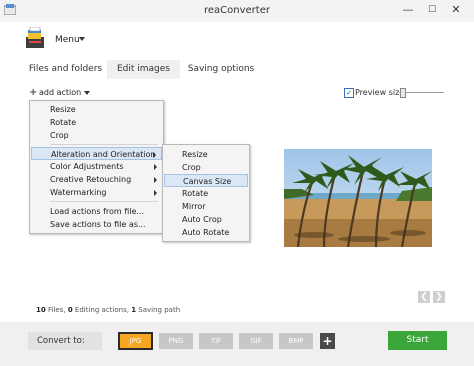 Image resolution: width=474 pixels, height=366 pixels. Describe the element at coordinates (65, 341) in the screenshot. I see `convert-to-label: Convert to:` at that location.